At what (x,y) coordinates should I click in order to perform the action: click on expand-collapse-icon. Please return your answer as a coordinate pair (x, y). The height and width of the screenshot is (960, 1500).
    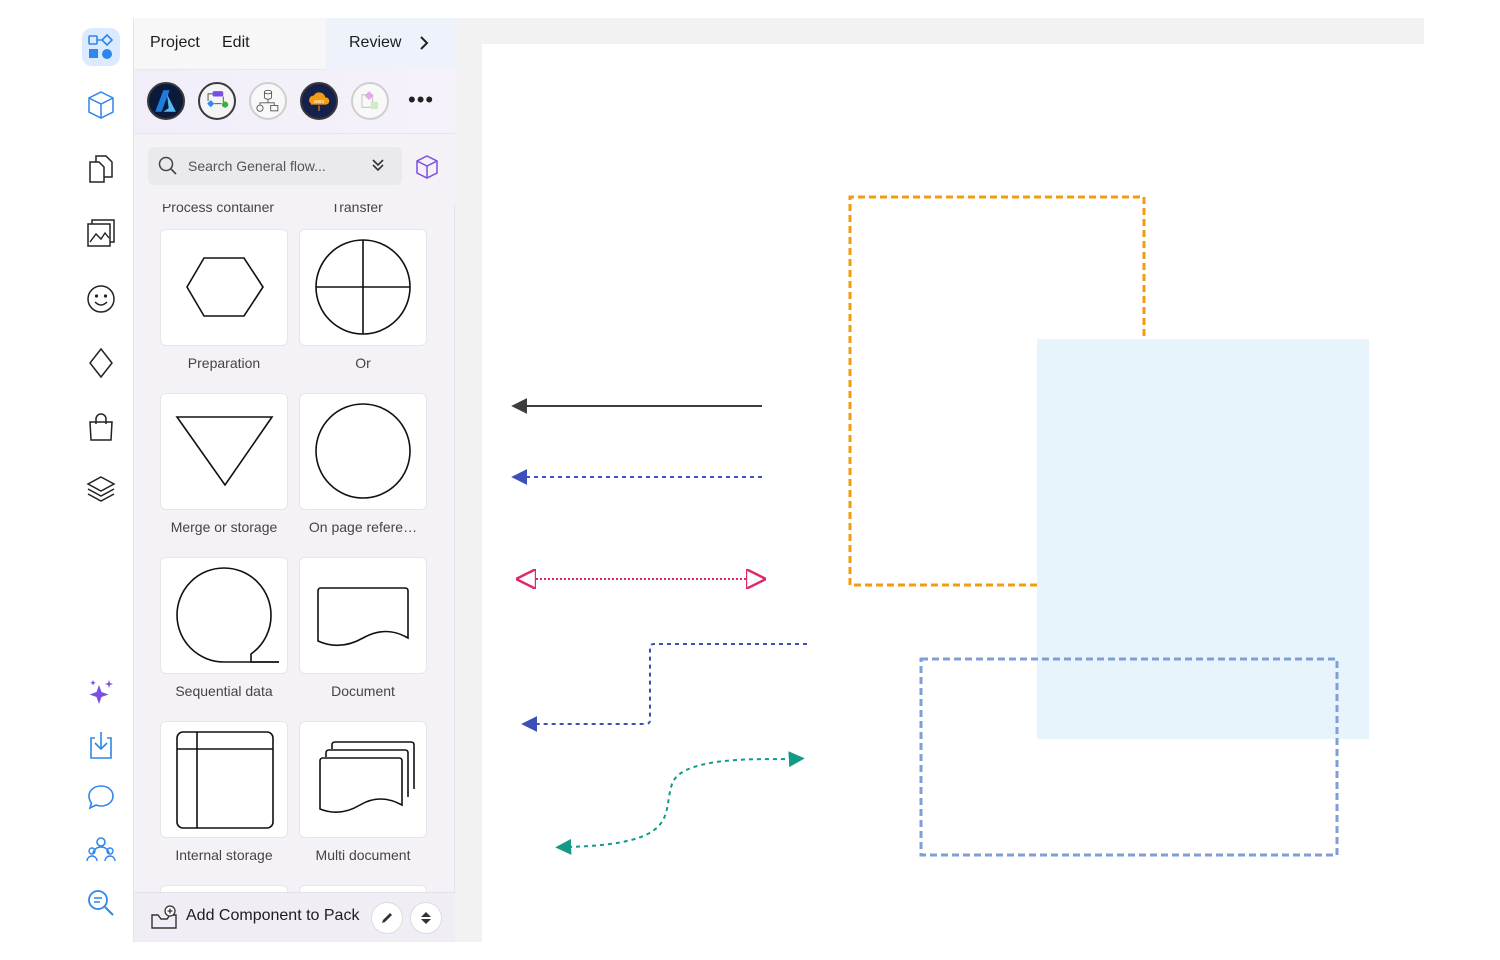
    Looking at the image, I should click on (426, 918).